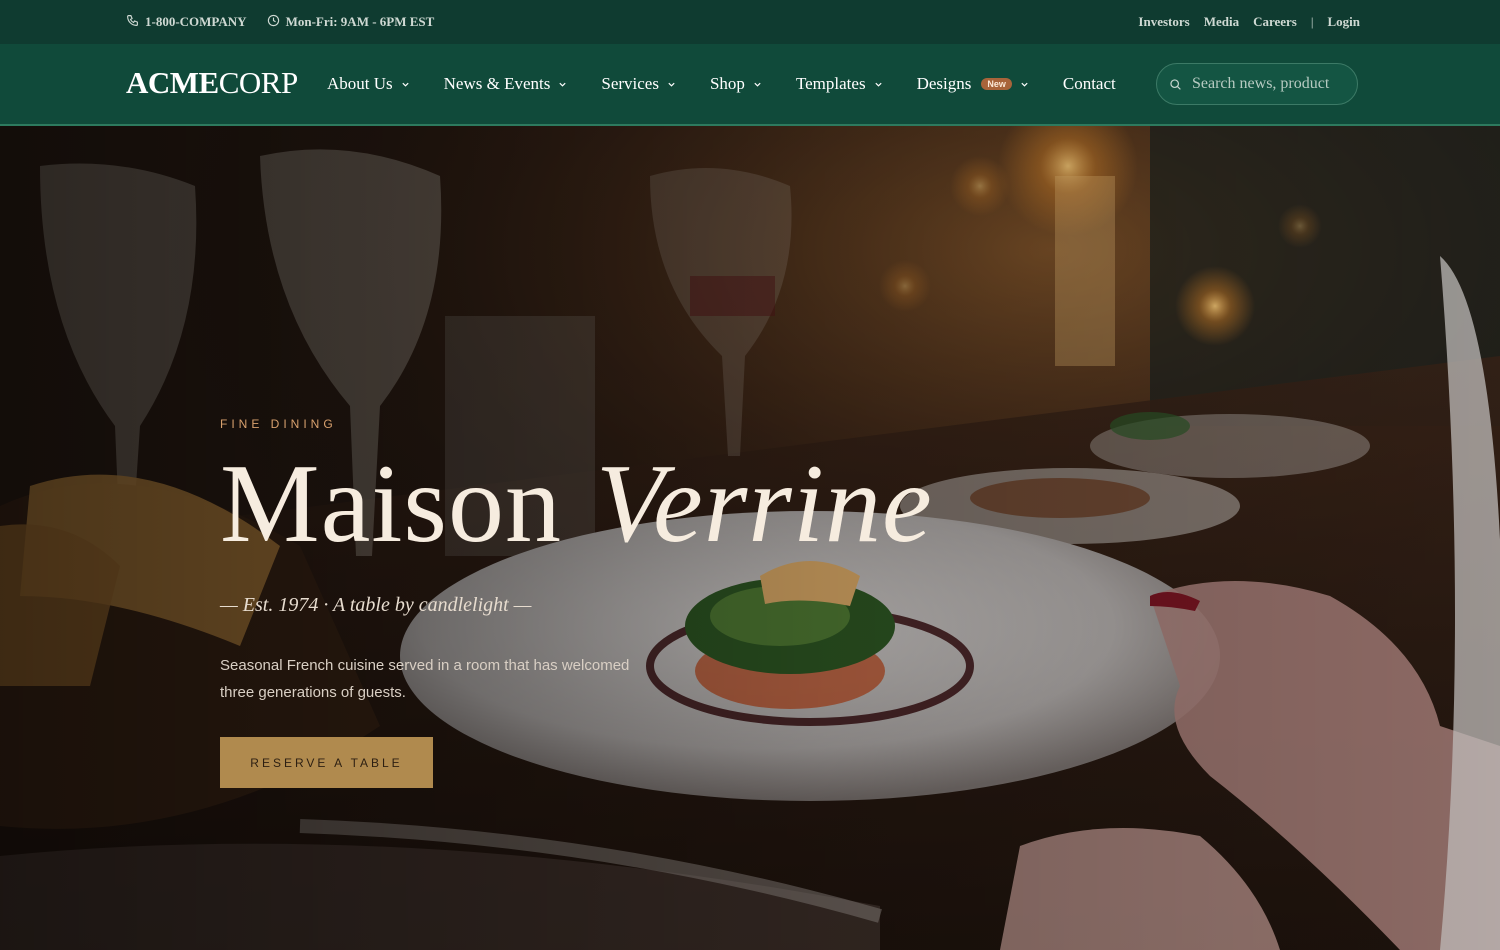 Image resolution: width=1500 pixels, height=950 pixels. I want to click on nav-item-about-us: About Us, so click(368, 84).